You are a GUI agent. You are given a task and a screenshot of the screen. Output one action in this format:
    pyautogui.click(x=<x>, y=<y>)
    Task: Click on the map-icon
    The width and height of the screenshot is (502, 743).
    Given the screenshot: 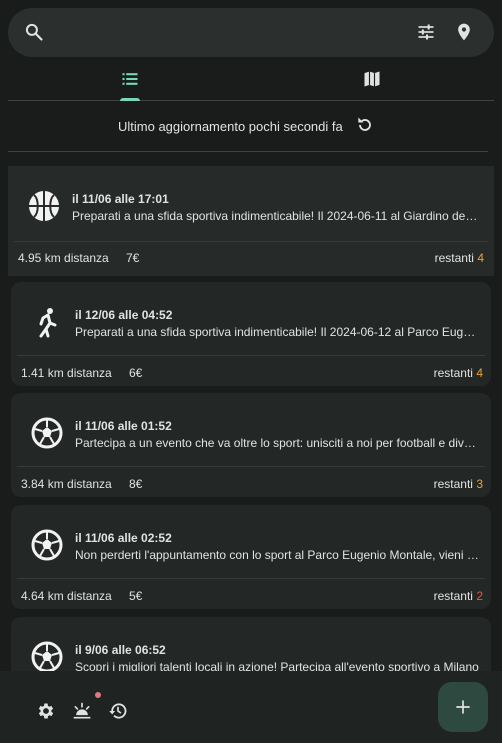 What is the action you would take?
    pyautogui.click(x=372, y=79)
    